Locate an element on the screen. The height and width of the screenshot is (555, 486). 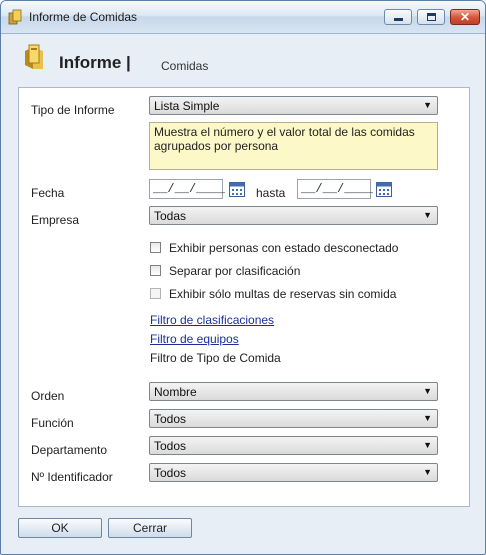
departamento-value: Todos is located at coordinates (170, 446).